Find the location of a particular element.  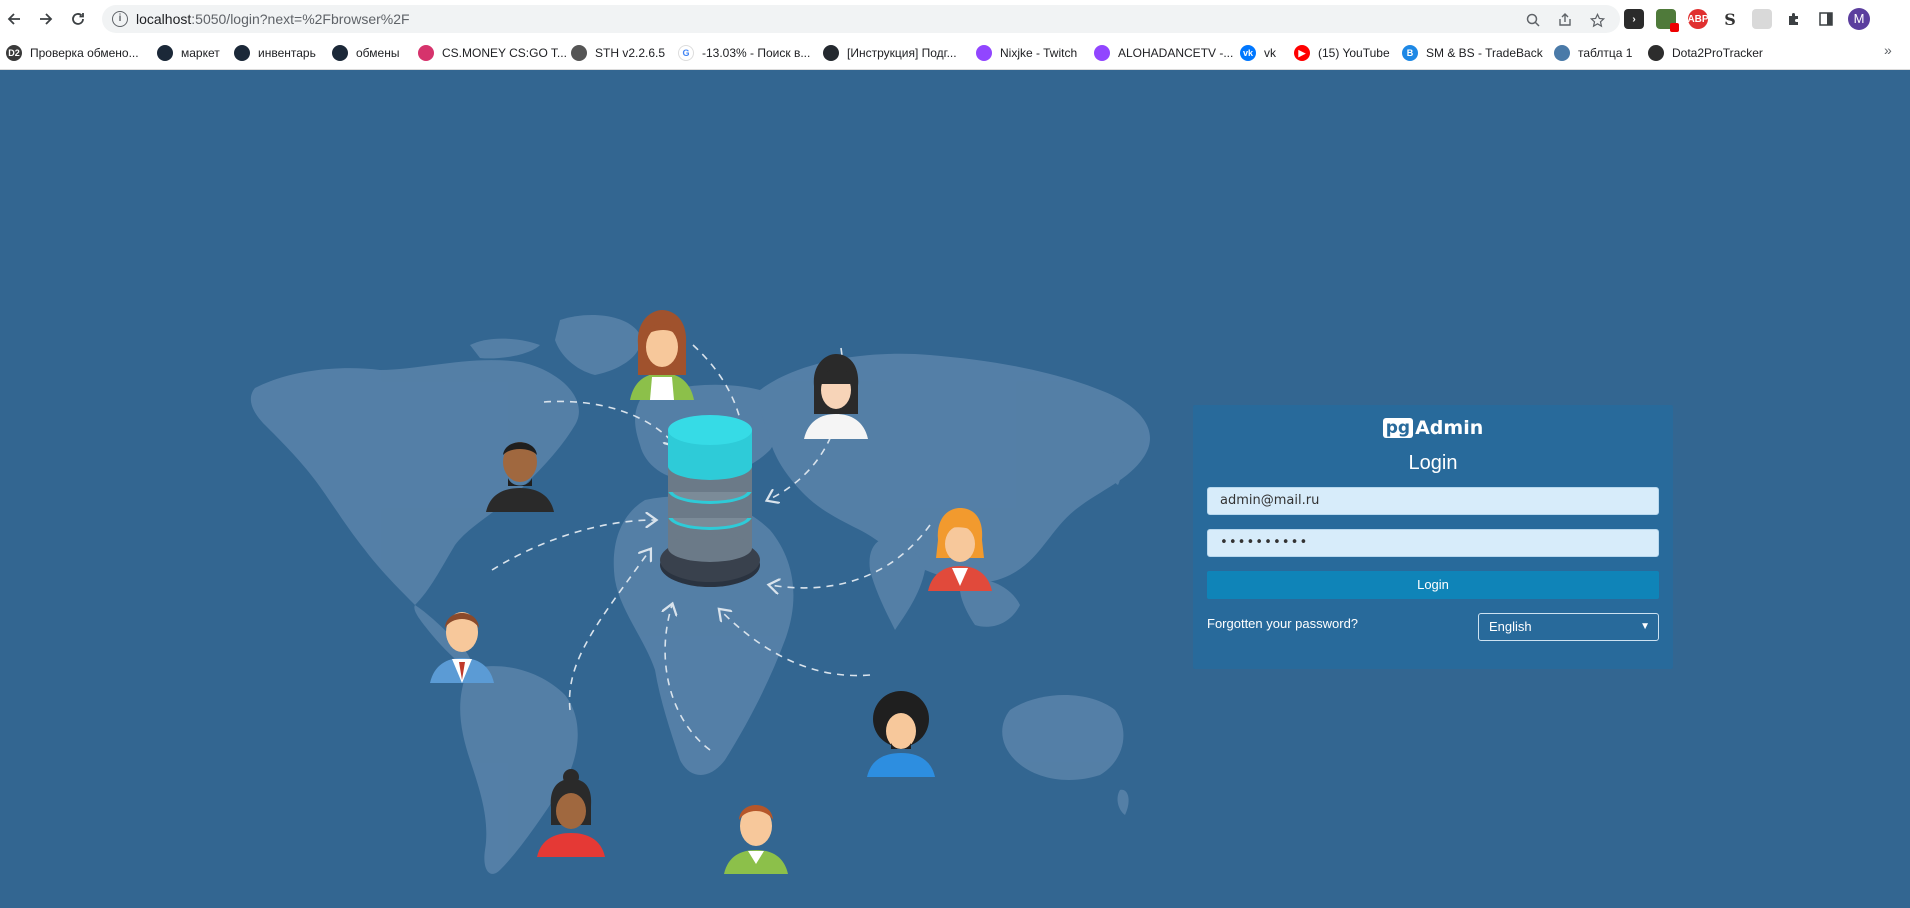

database-icon is located at coordinates (710, 501).